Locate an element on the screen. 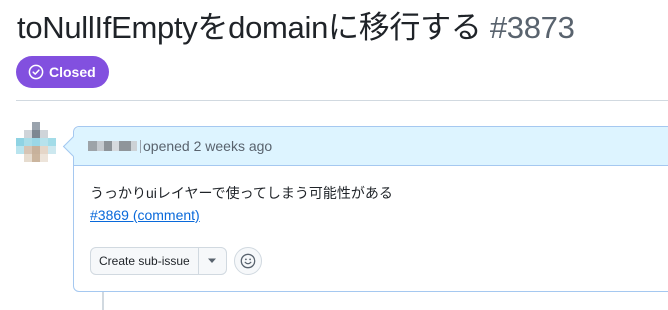 The image size is (668, 310). comment-actions: Create sub-issue is located at coordinates (176, 261).